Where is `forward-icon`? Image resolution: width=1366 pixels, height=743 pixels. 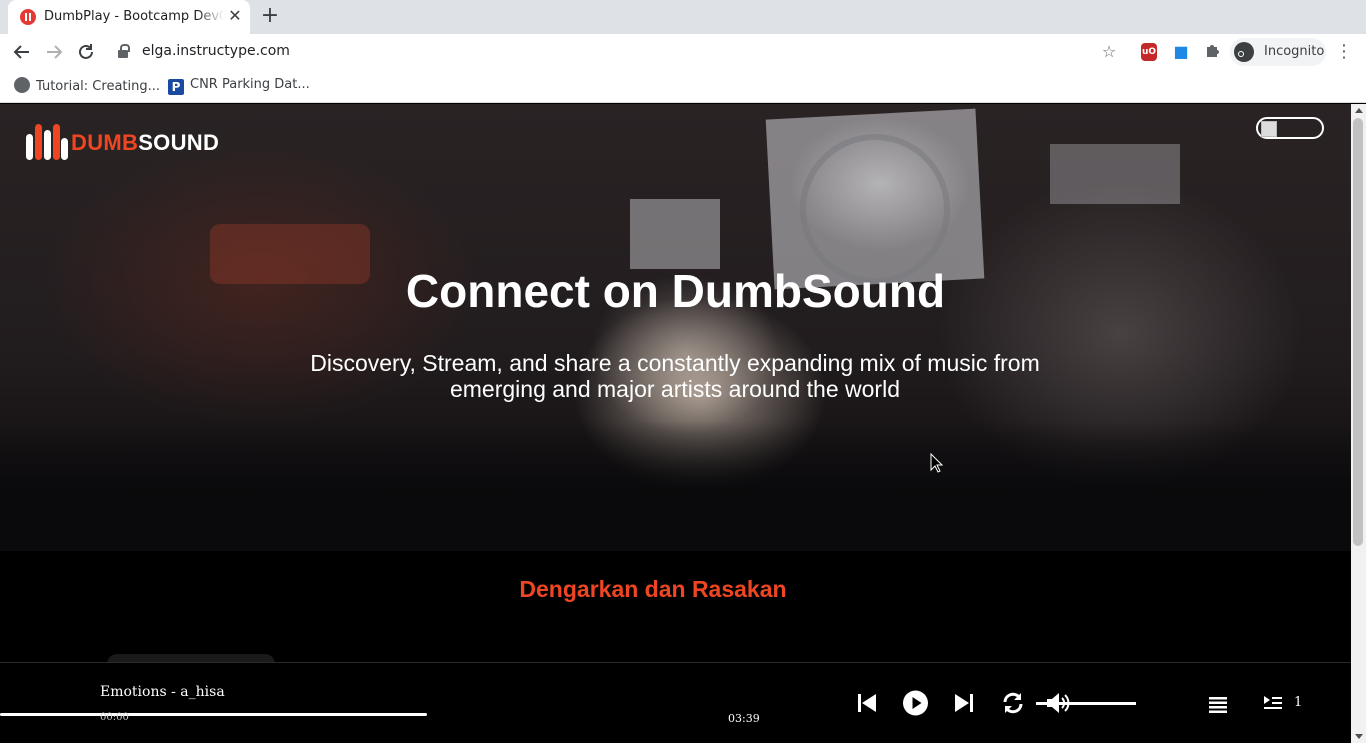
forward-icon is located at coordinates (54, 52).